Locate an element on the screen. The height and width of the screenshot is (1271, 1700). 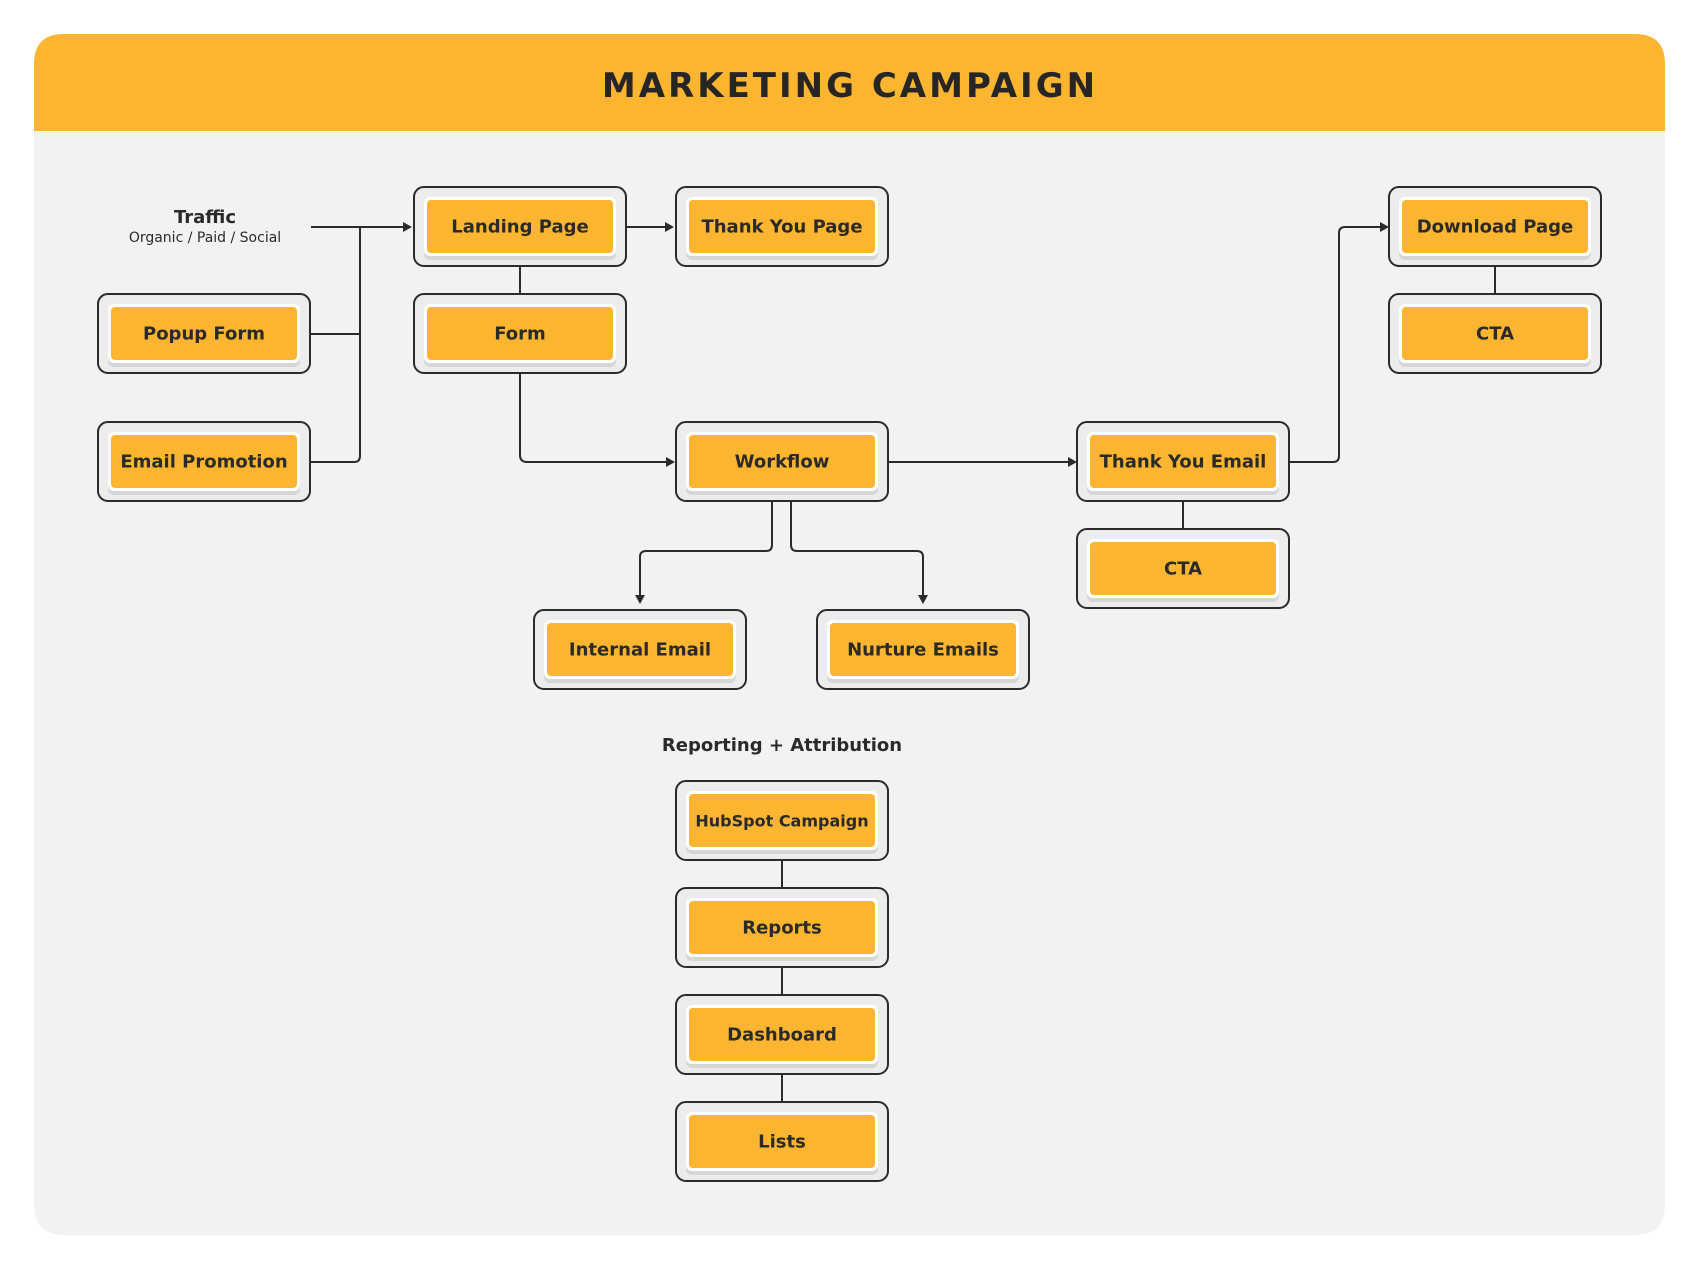
node-label: HubSpot Campaign is located at coordinates (781, 821).